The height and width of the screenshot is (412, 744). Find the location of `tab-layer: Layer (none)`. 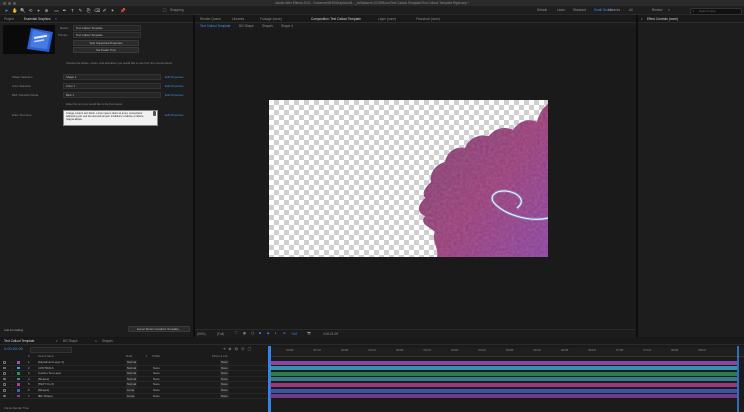

tab-layer: Layer (none) is located at coordinates (387, 19).